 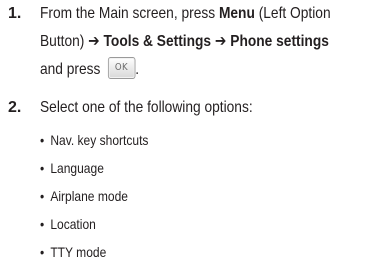 I want to click on list-item: • TTY mode, so click(x=94, y=252).